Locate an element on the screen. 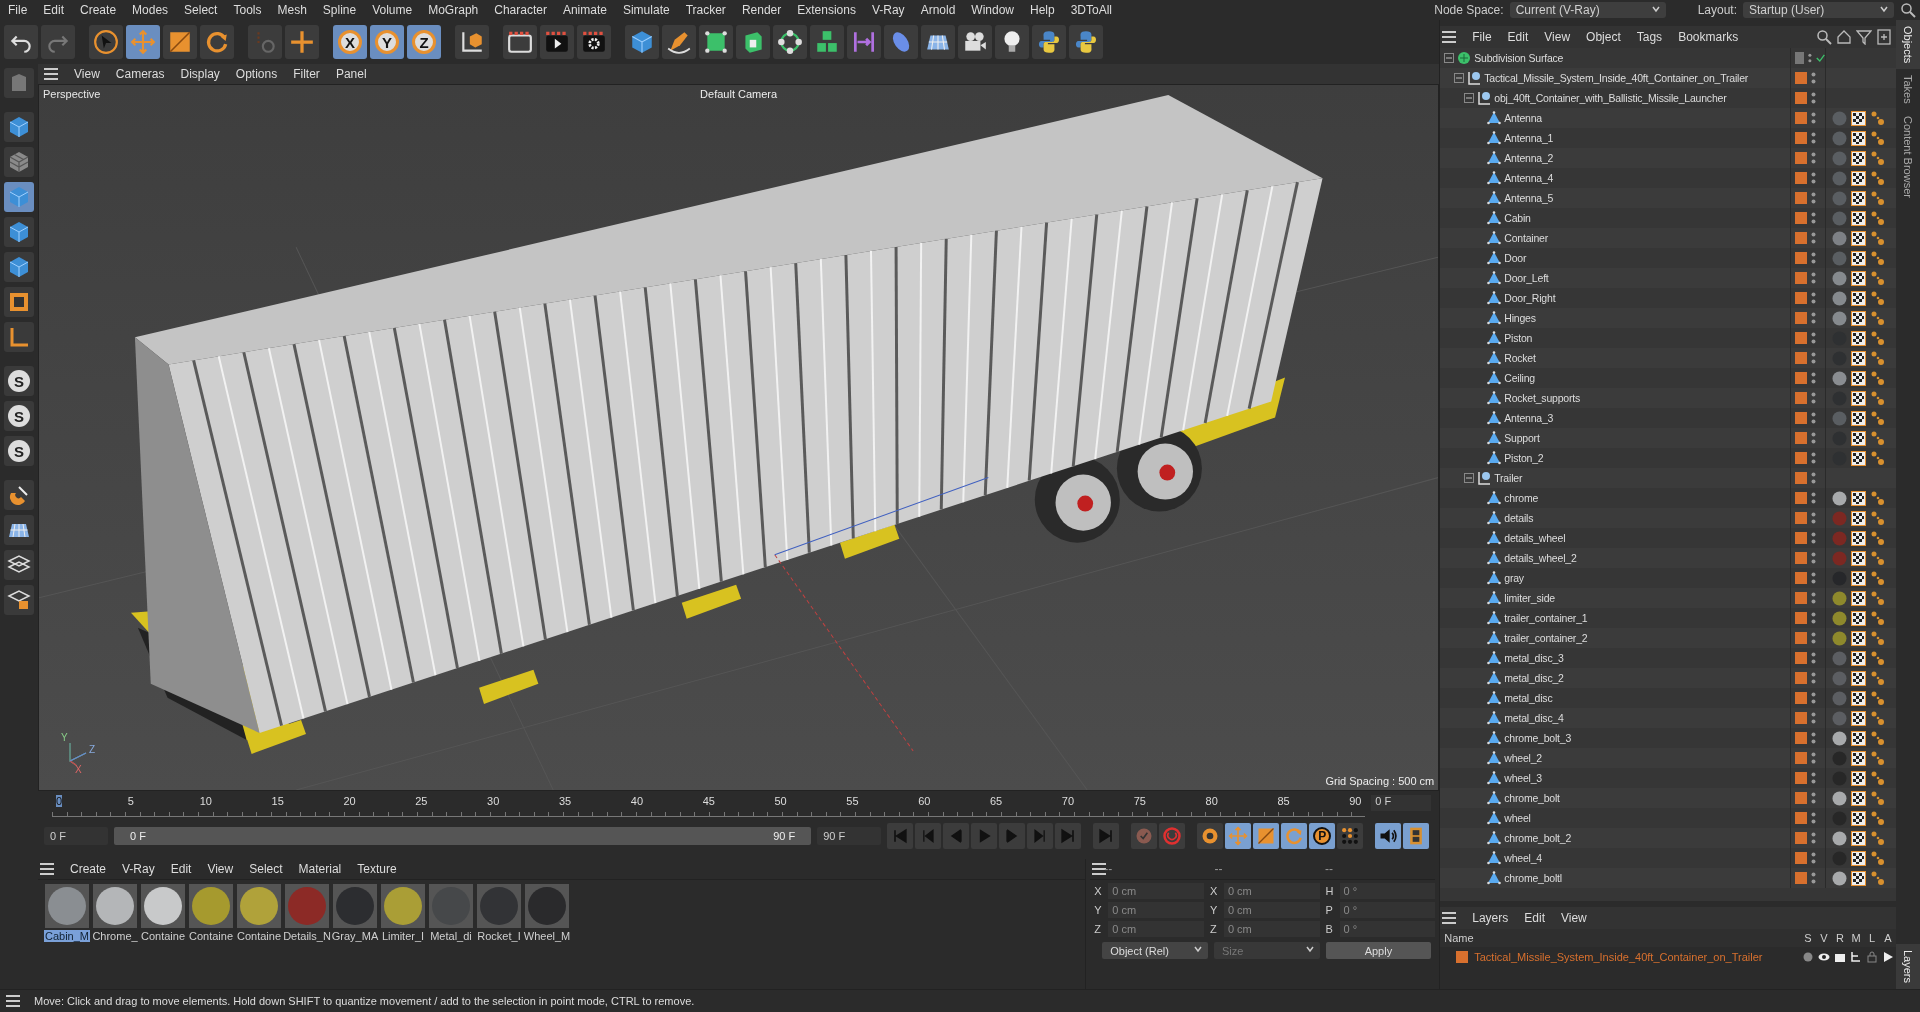  material-preview is located at coordinates (163, 906).